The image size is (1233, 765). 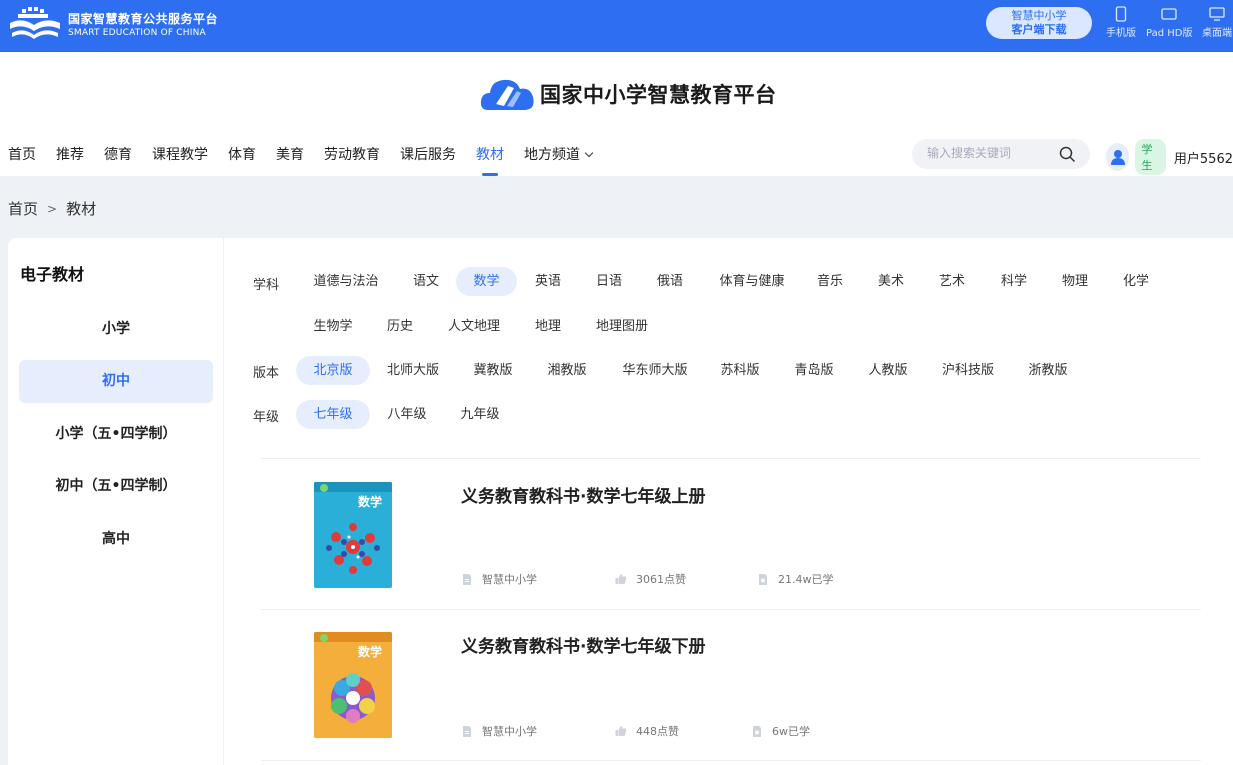 What do you see at coordinates (116, 539) in the screenshot?
I see `sidebar-item-senior: 高中` at bounding box center [116, 539].